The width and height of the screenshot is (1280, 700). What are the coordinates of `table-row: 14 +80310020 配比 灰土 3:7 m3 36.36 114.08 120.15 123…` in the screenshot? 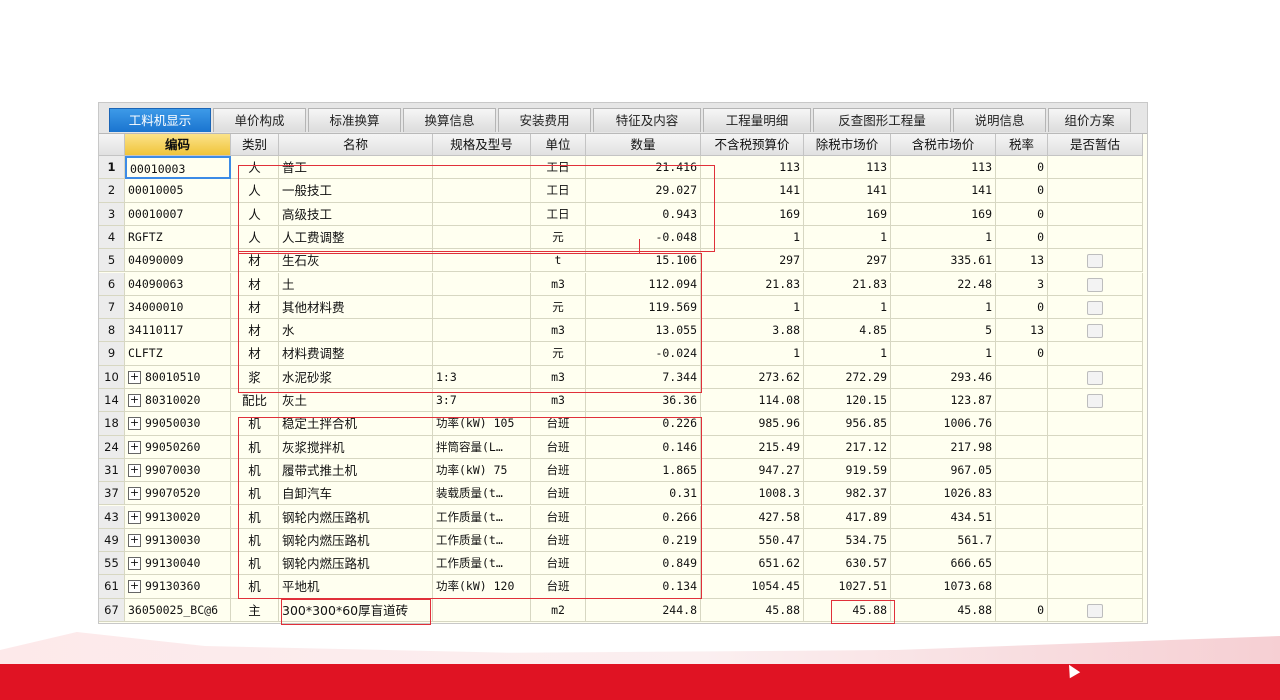 It's located at (623, 401).